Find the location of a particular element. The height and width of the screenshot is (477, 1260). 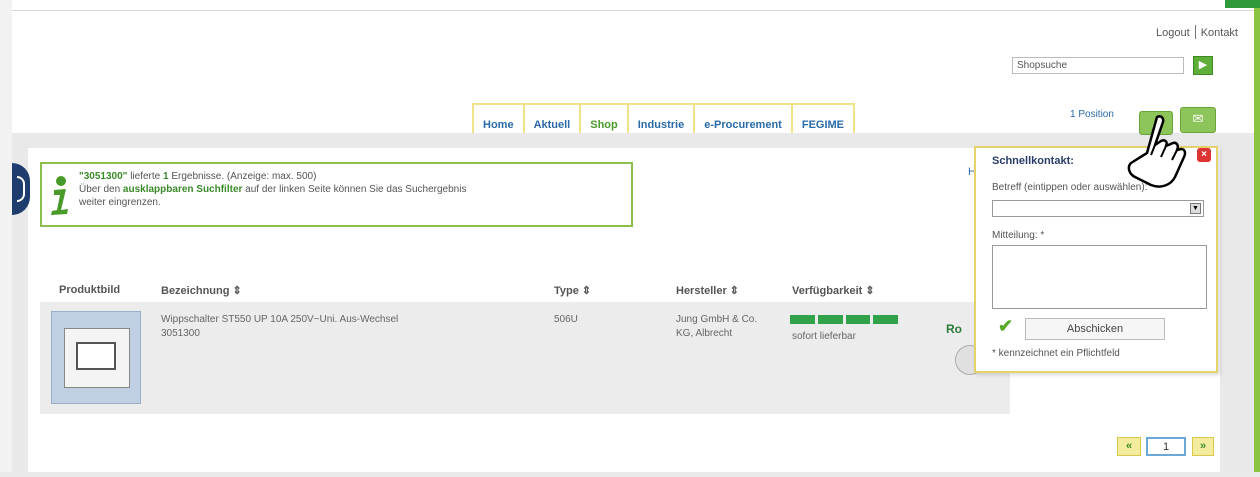

availability-text: sofort lieferbar is located at coordinates (824, 336).